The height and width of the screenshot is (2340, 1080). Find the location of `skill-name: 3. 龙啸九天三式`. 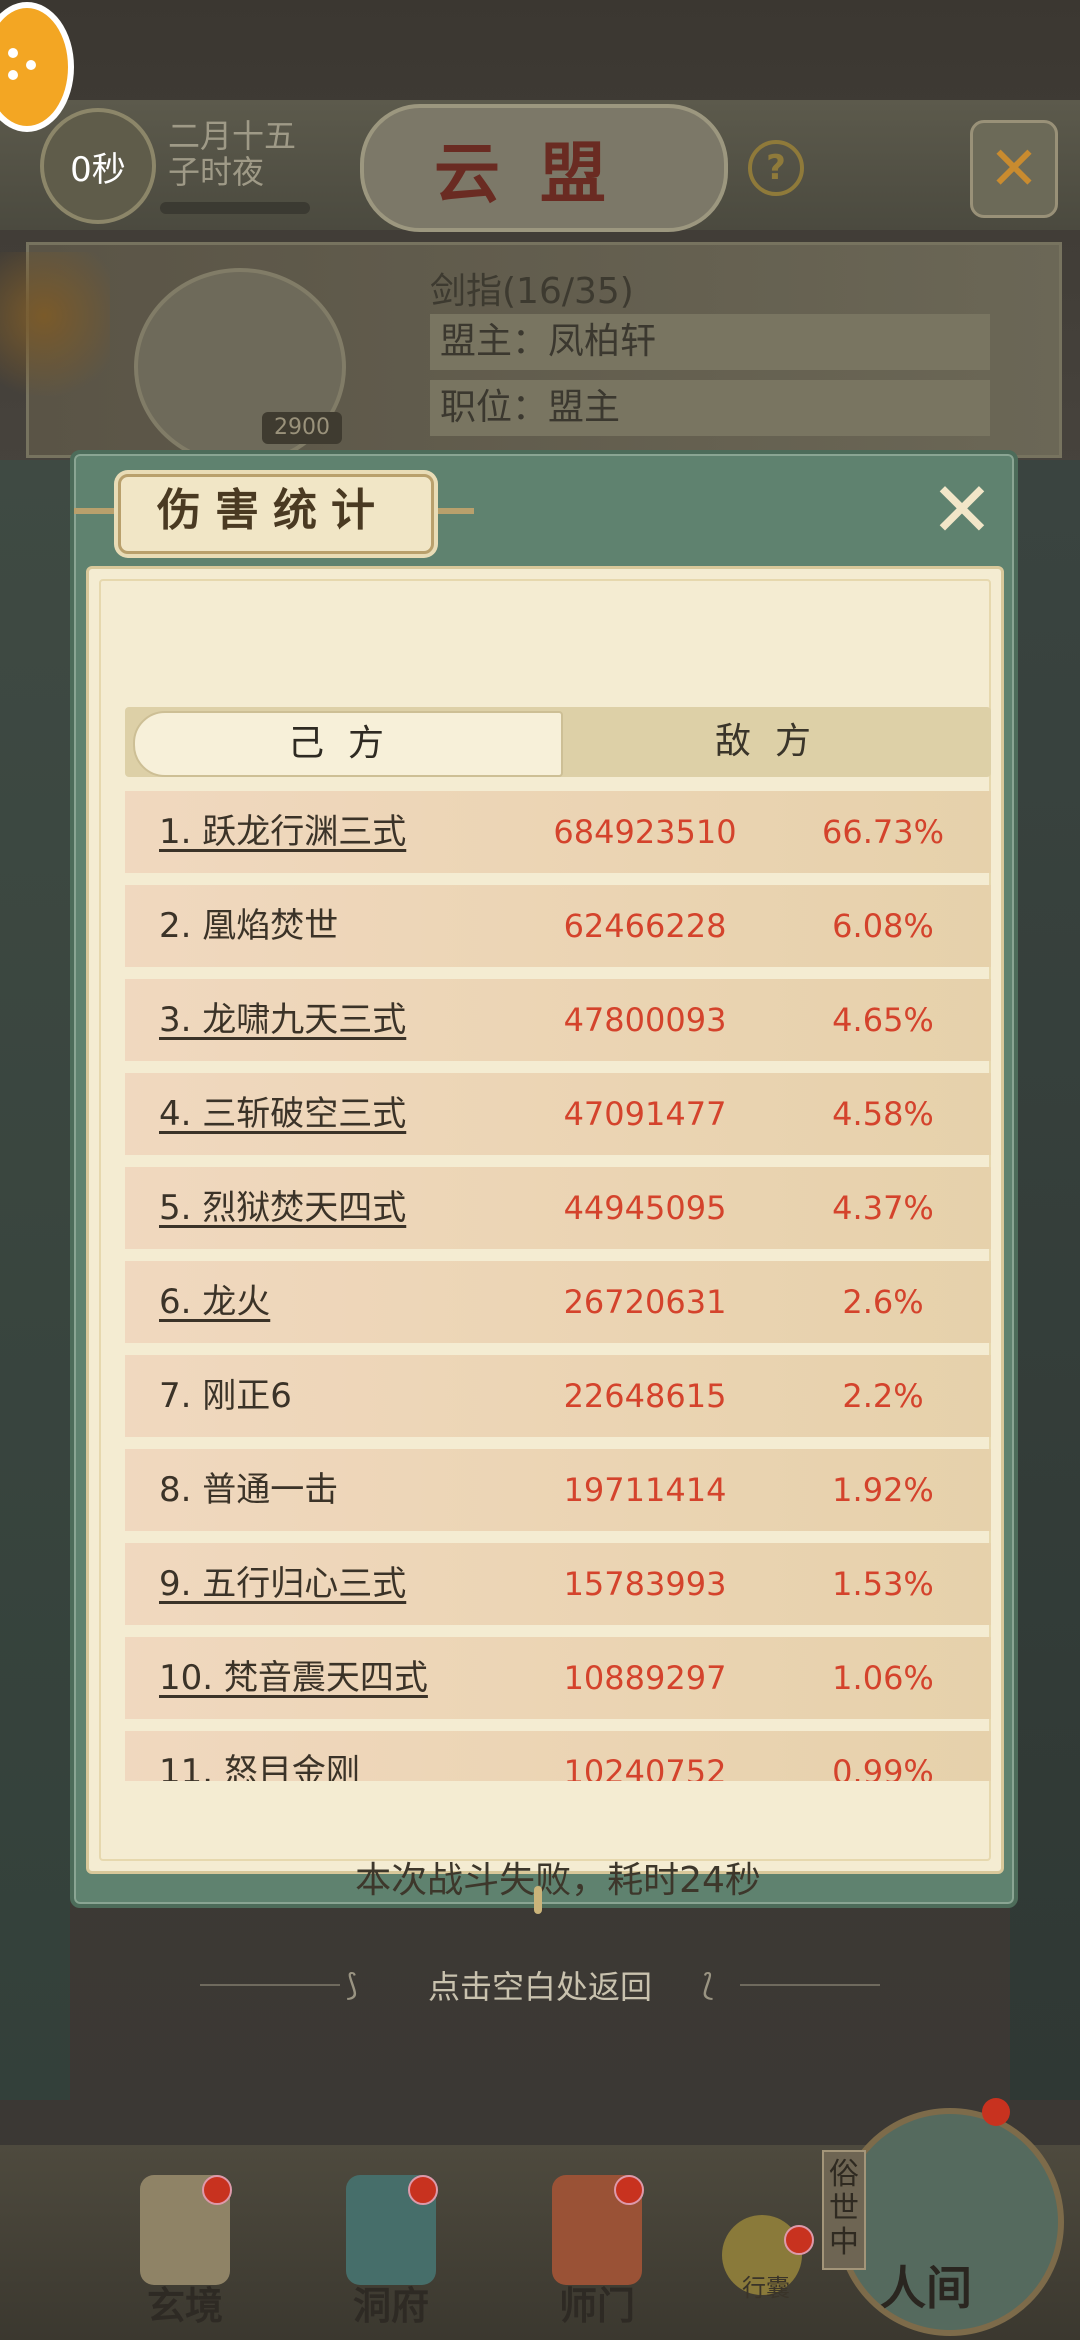

skill-name: 3. 龙啸九天三式 is located at coordinates (282, 1020).